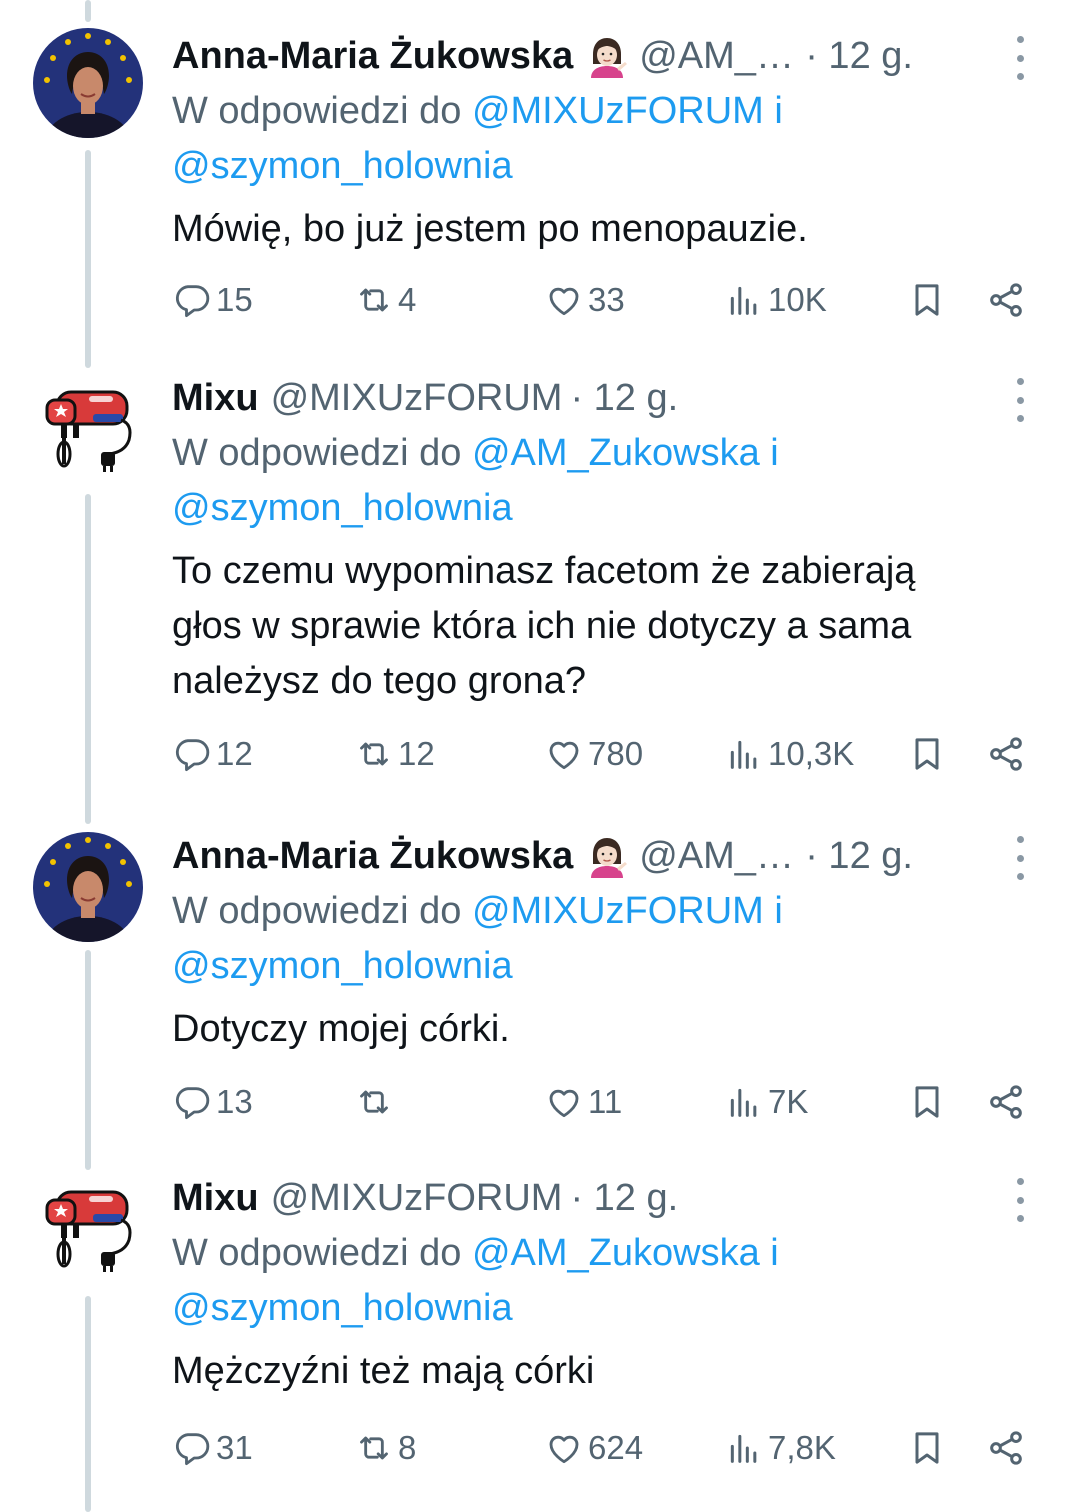 The image size is (1080, 1512). Describe the element at coordinates (780, 1448) in the screenshot. I see `views-button: 7,8K` at that location.